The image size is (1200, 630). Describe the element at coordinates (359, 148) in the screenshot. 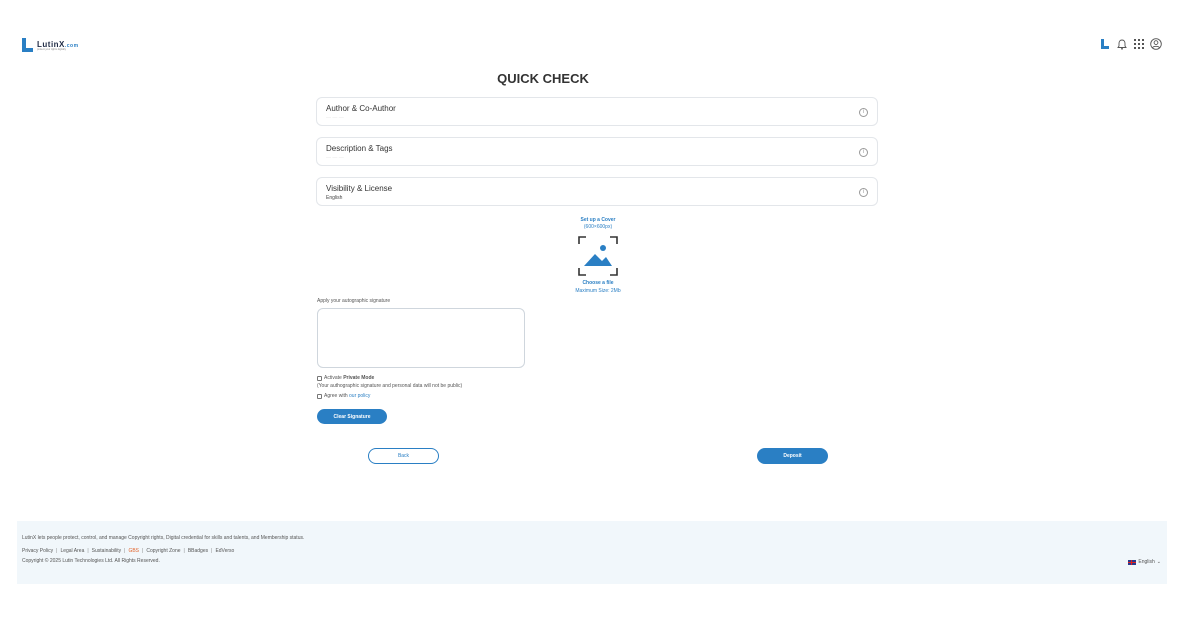

I see `panel-title: Description & Tags` at that location.